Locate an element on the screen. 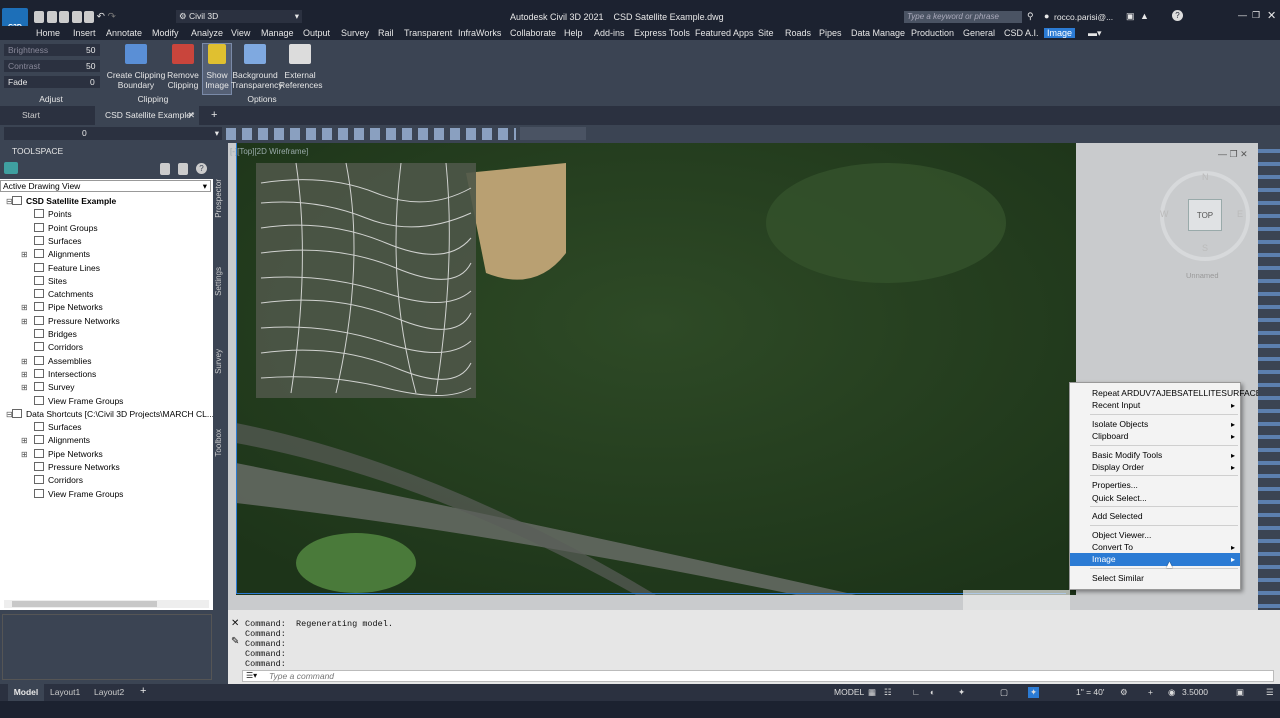 The height and width of the screenshot is (718, 1280). tree-item-corridors: Corridors is located at coordinates (58, 347).